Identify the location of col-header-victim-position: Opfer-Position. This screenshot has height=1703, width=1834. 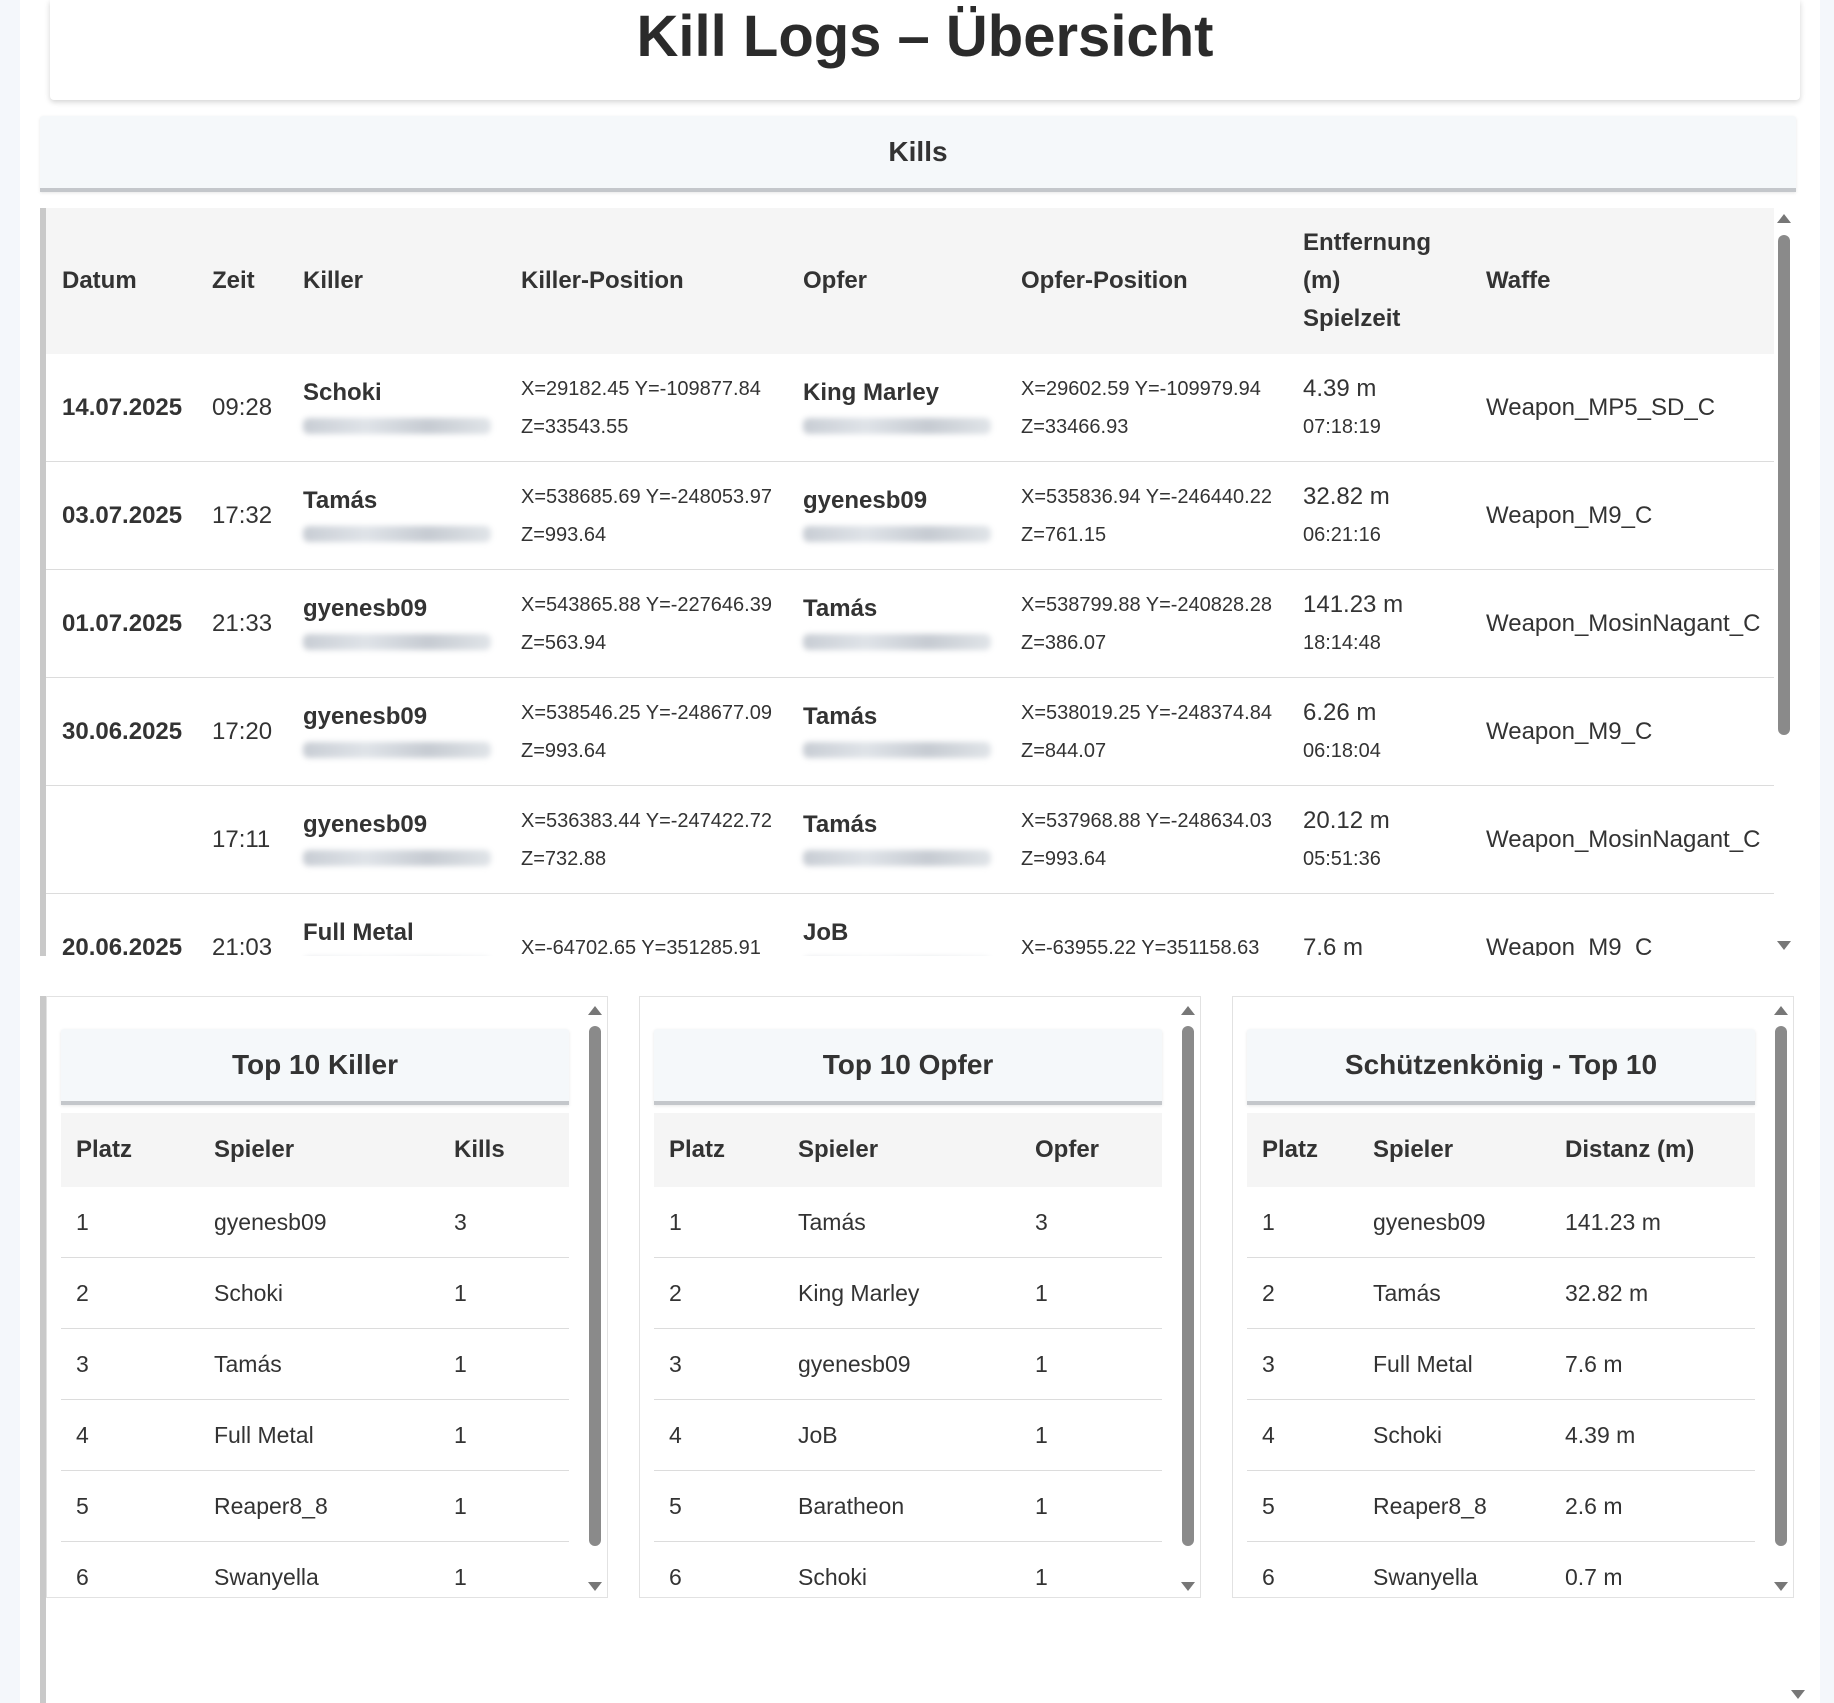
(1146, 281).